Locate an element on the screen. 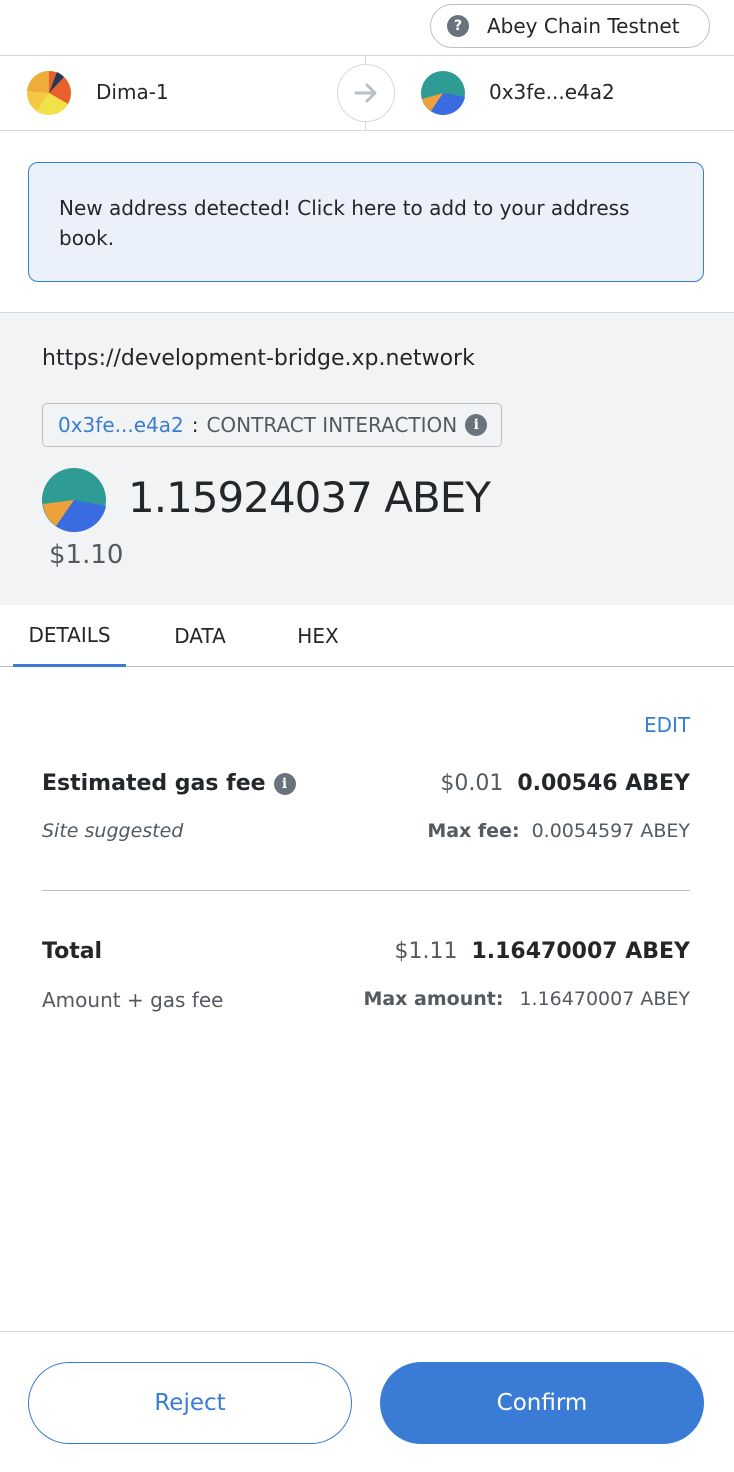 The width and height of the screenshot is (734, 1472). arrow-right-icon is located at coordinates (366, 93).